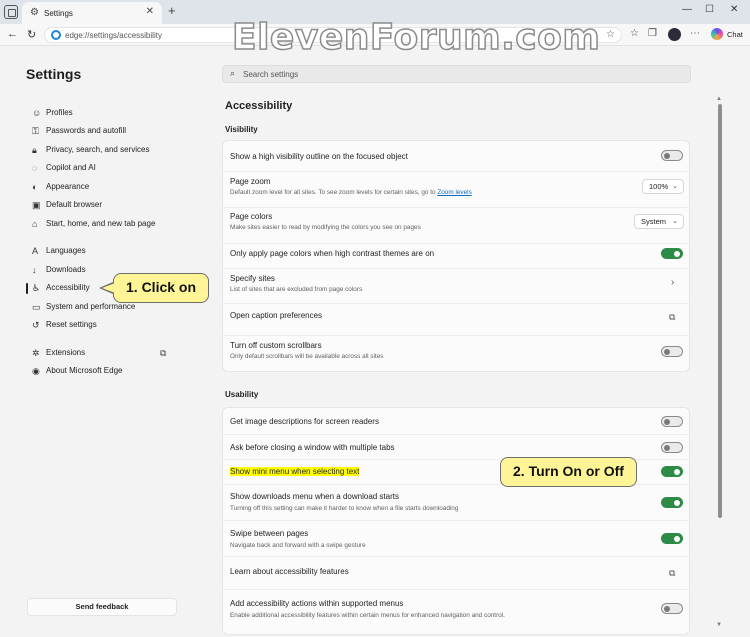 This screenshot has width=750, height=637. Describe the element at coordinates (102, 607) in the screenshot. I see `send-feedback-button: Send feedback` at that location.